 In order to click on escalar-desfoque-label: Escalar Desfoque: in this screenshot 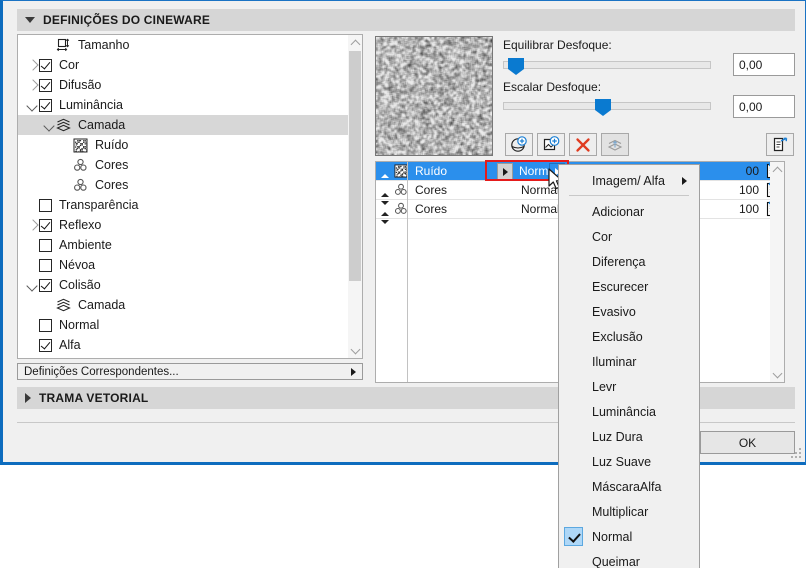, I will do `click(552, 87)`.